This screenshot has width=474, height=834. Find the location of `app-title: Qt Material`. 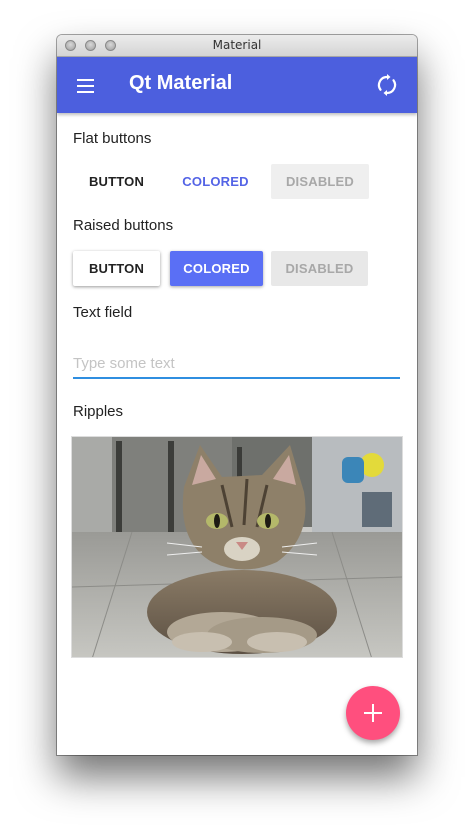

app-title: Qt Material is located at coordinates (181, 83).